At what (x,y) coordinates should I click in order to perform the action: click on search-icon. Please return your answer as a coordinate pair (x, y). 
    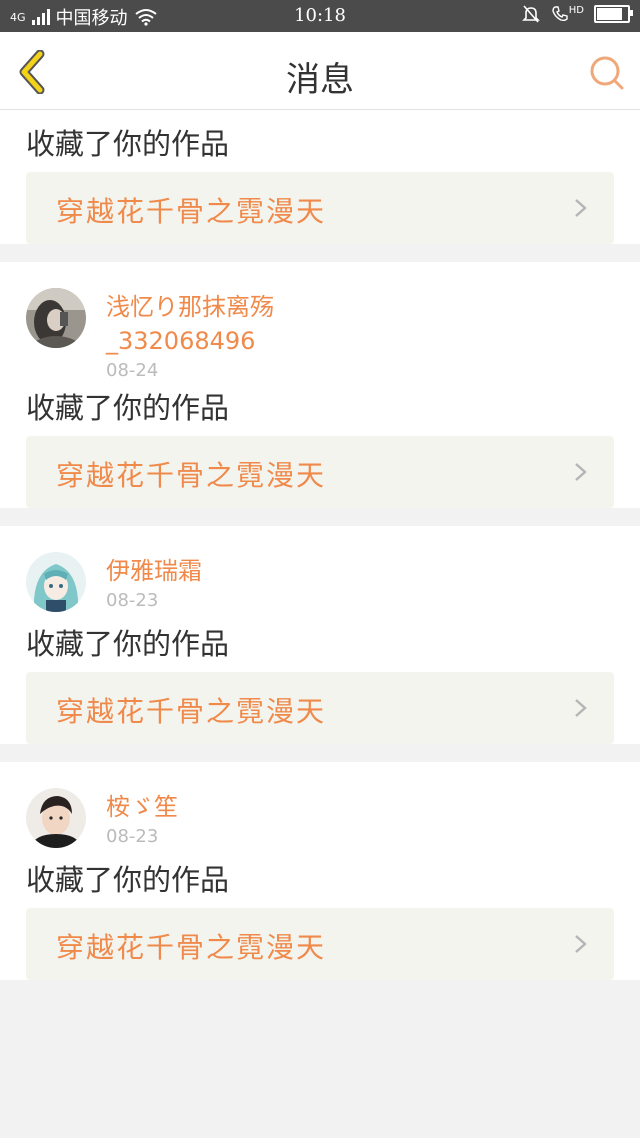
    Looking at the image, I should click on (607, 73).